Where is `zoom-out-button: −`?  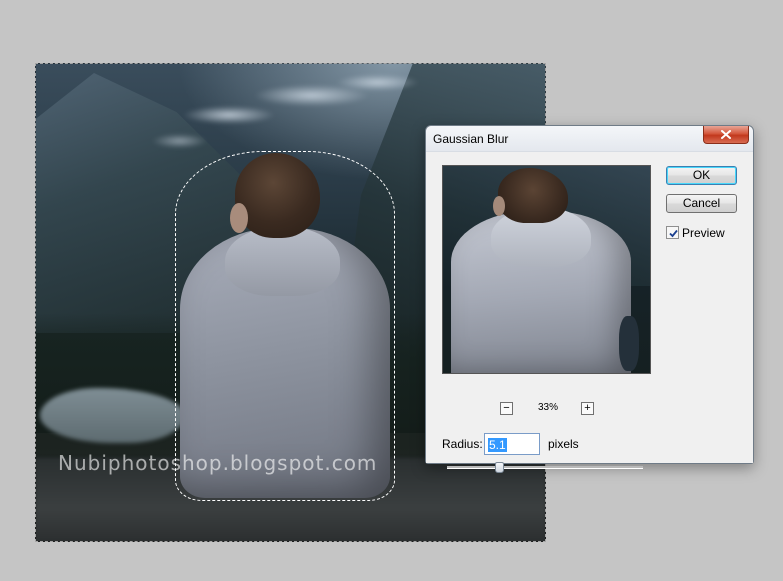
zoom-out-button: − is located at coordinates (506, 408).